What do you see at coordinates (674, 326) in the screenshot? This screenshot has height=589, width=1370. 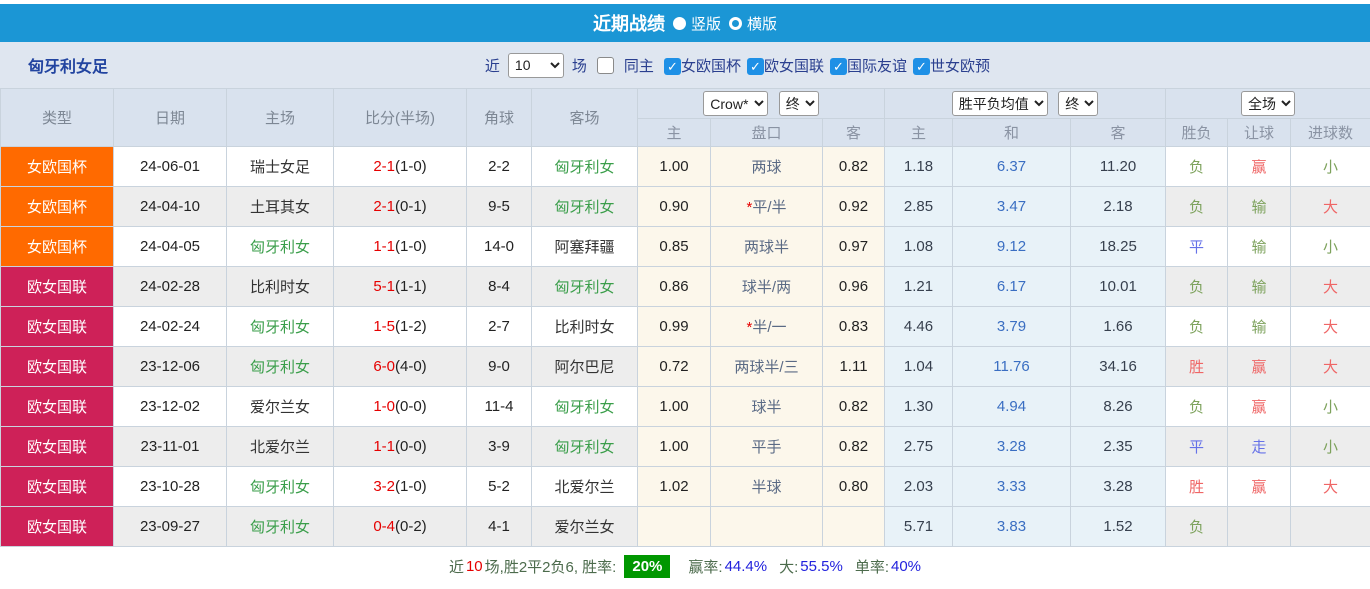 I see `cell-odds-home: 0.99` at bounding box center [674, 326].